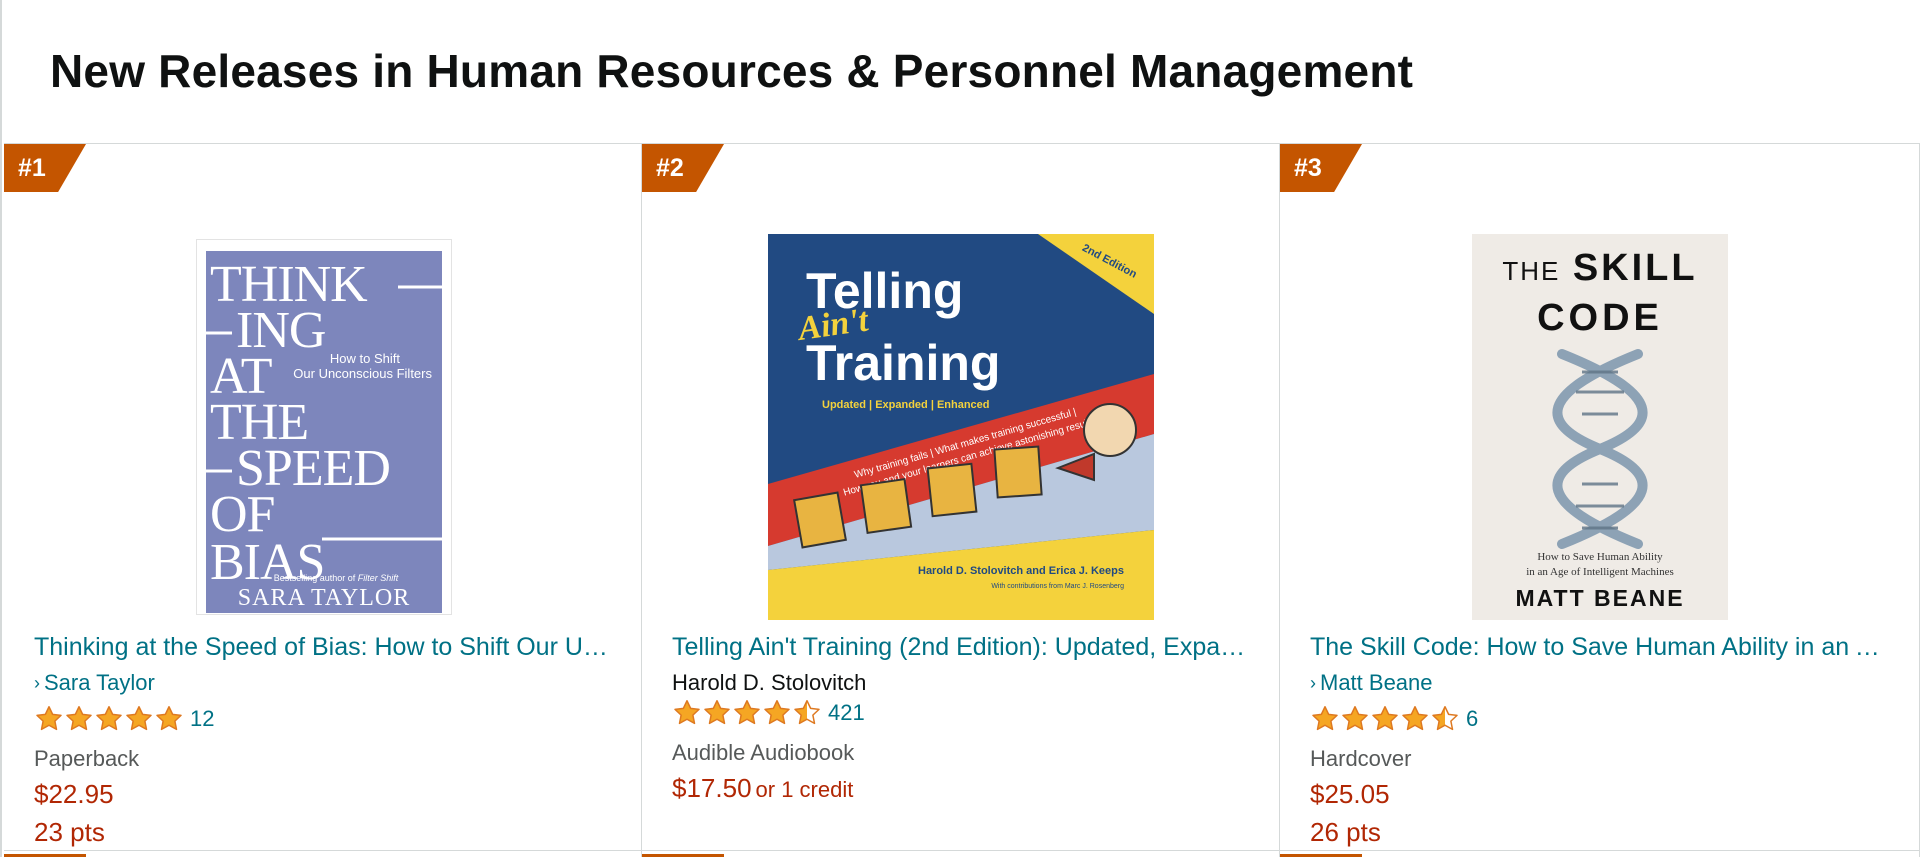  I want to click on rating-count-link: 421, so click(846, 713).